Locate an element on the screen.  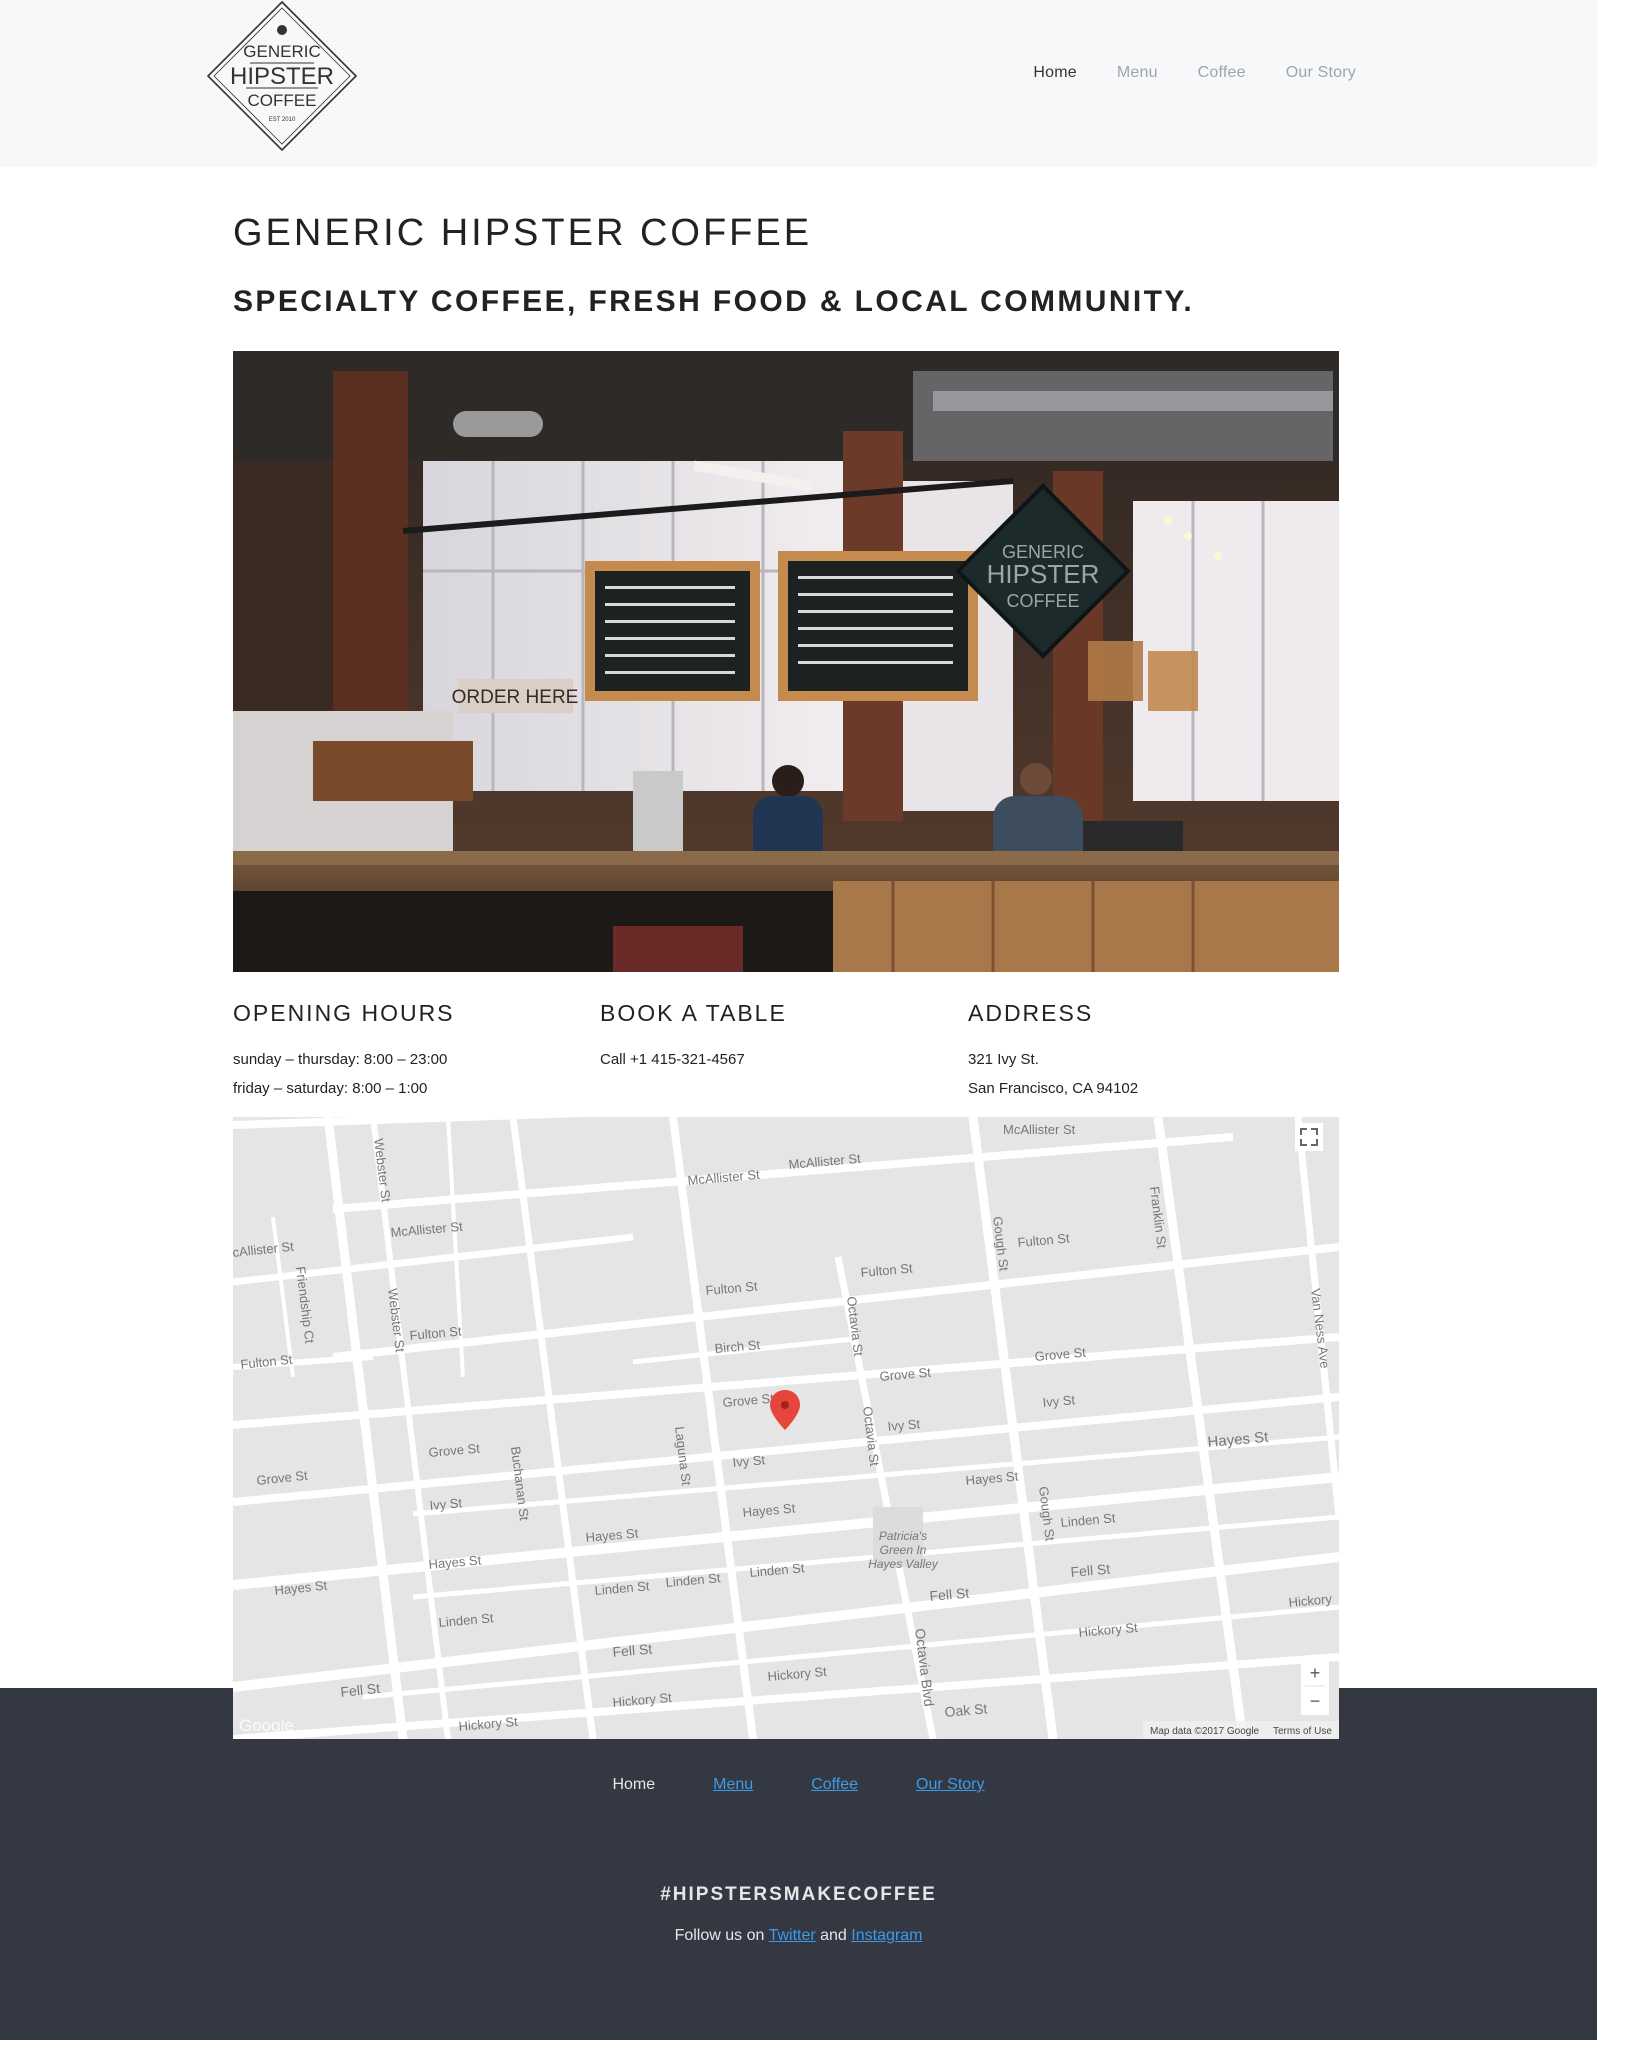
footer-follow: Follow us on Twitter and Instagram is located at coordinates (798, 1936).